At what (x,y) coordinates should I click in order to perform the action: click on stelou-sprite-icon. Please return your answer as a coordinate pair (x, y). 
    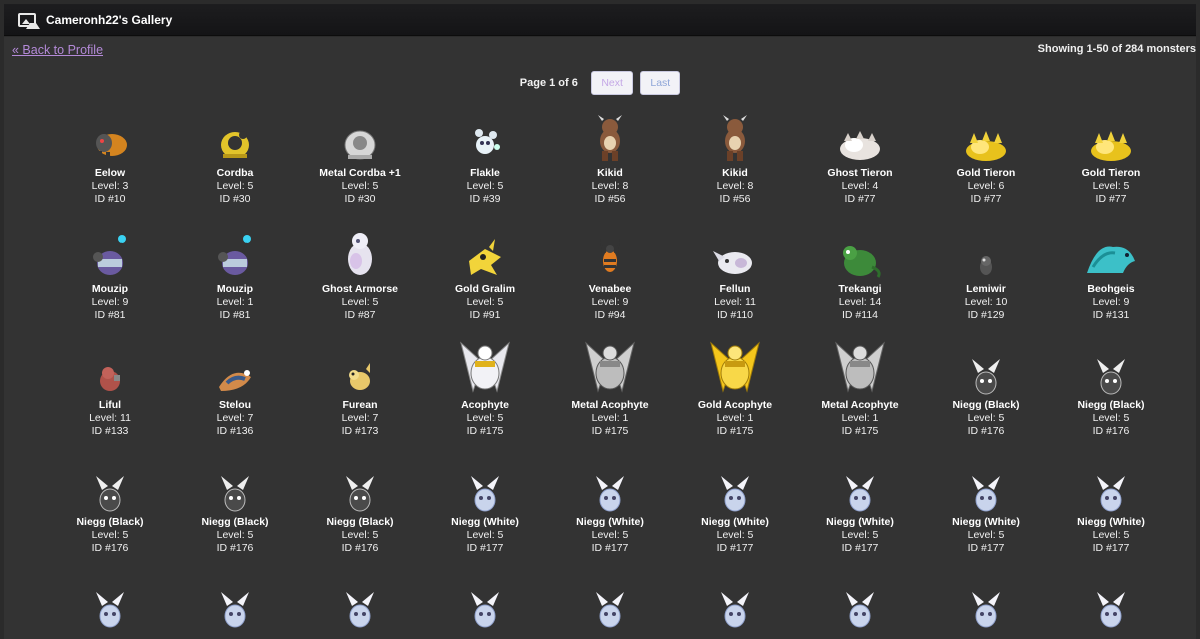
    Looking at the image, I should click on (235, 365).